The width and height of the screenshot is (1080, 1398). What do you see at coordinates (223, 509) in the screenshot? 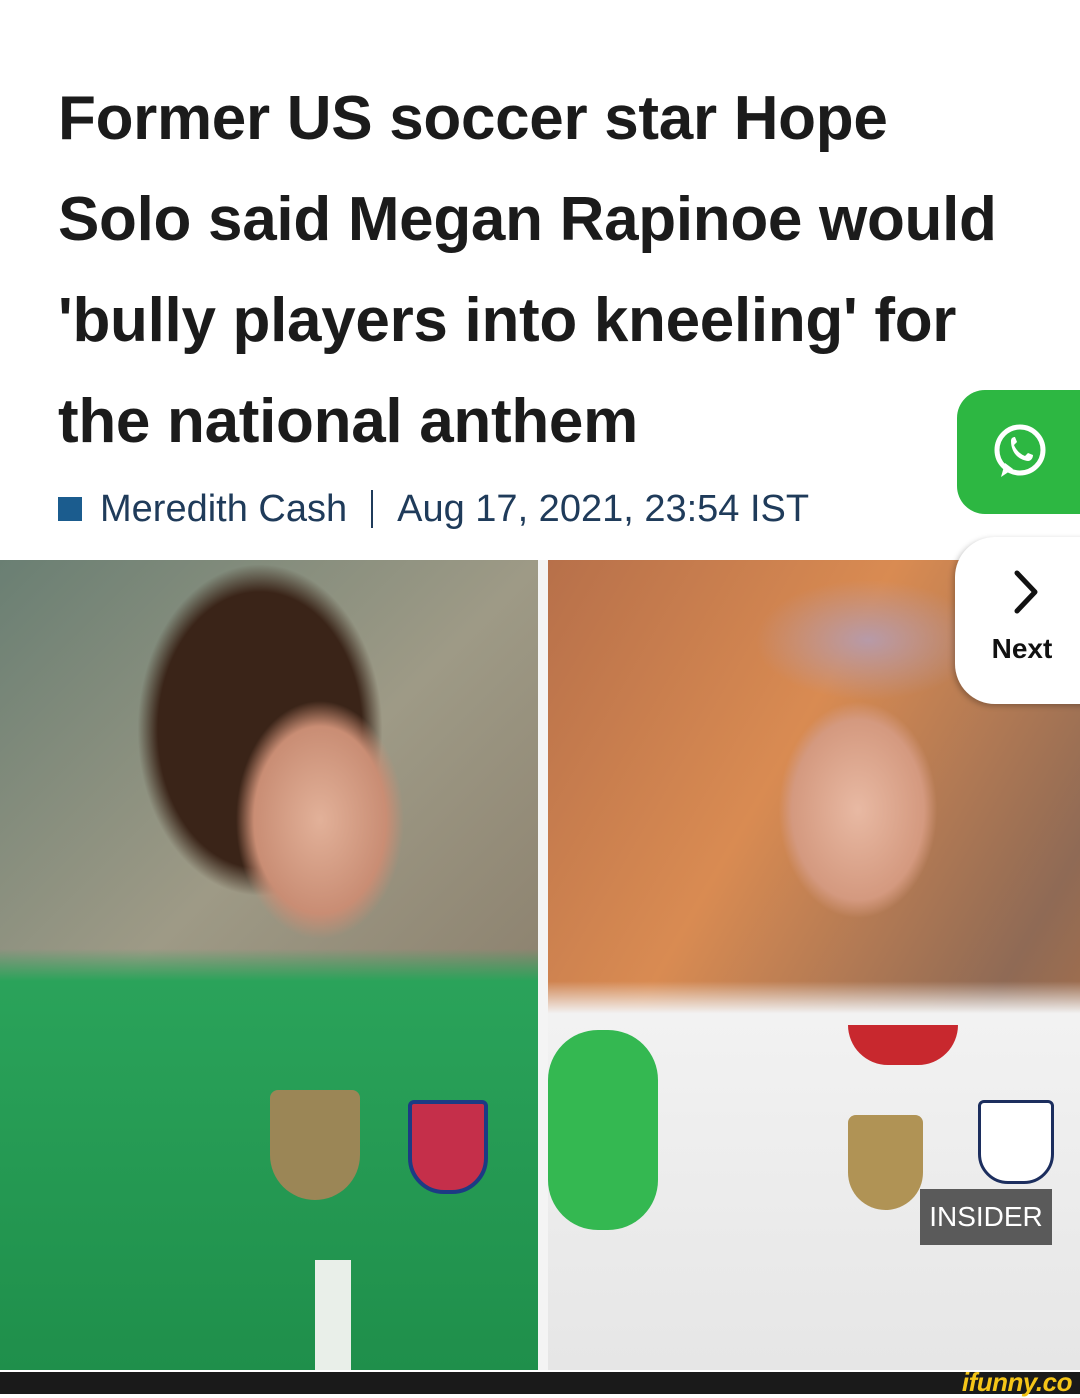
I see `author-name: Meredith Cash` at bounding box center [223, 509].